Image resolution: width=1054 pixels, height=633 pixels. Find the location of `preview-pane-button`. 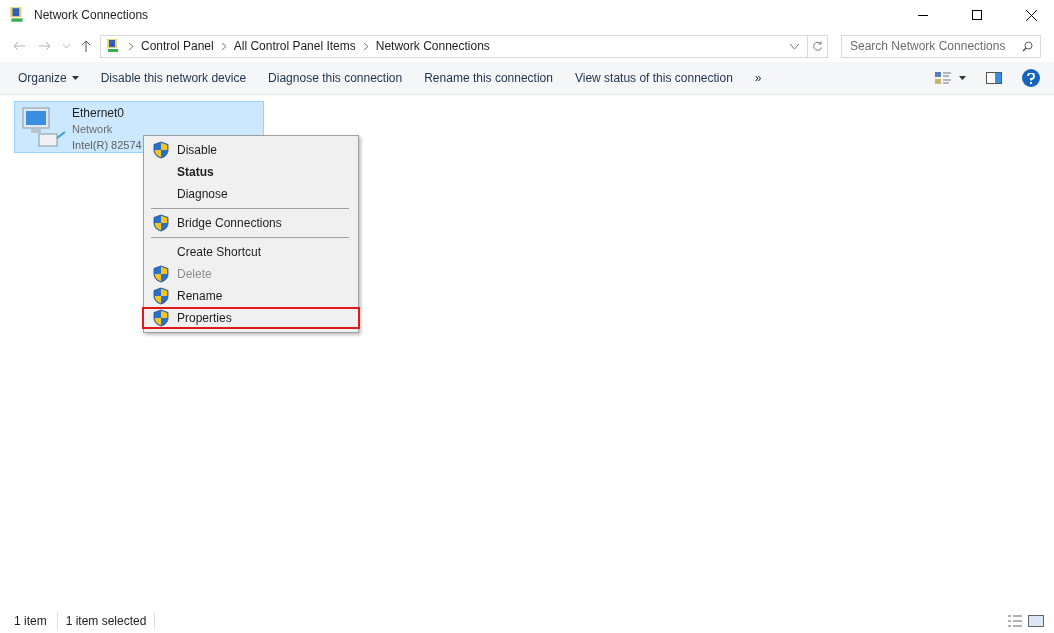

preview-pane-button is located at coordinates (994, 78).